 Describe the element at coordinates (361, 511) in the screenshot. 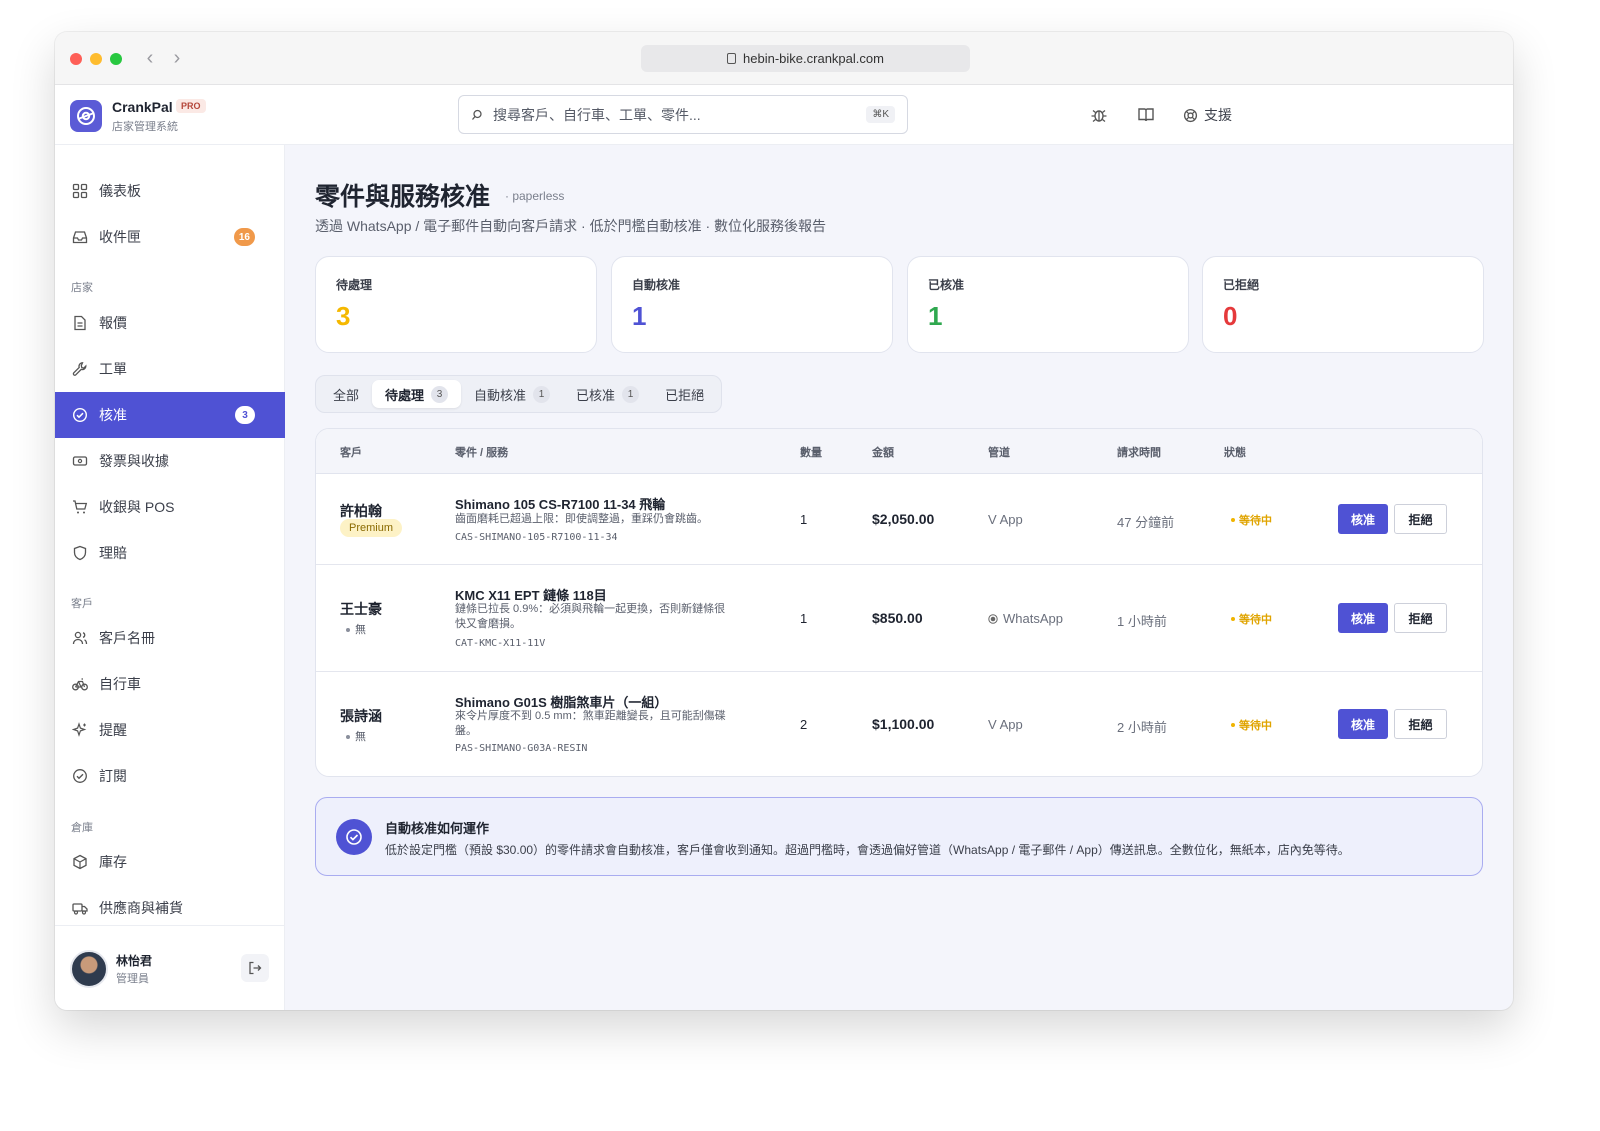

I see `customer-name: 許柏翰` at that location.